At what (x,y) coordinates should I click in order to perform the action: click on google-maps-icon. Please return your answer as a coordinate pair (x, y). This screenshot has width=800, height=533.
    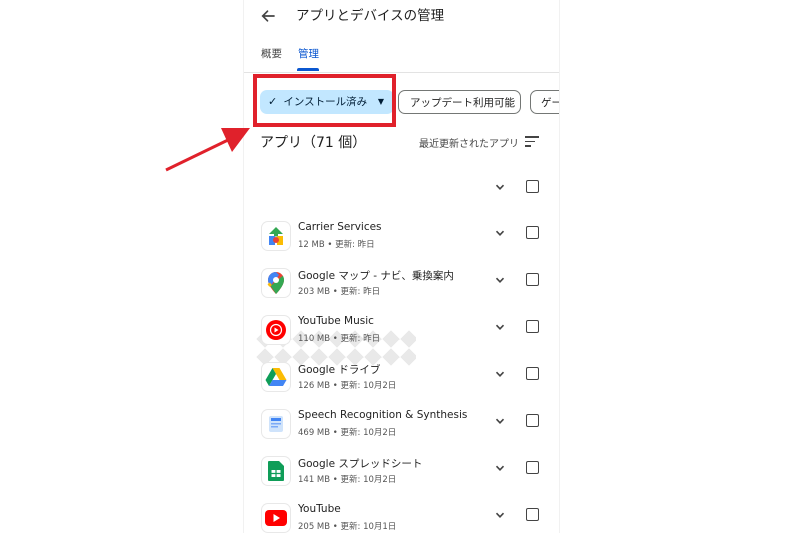
    Looking at the image, I should click on (276, 283).